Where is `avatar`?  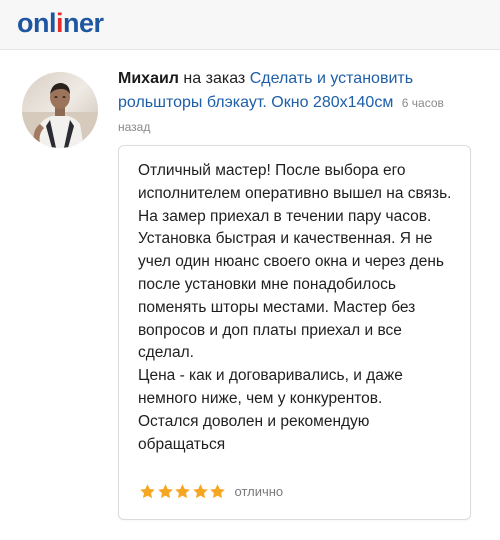
avatar is located at coordinates (60, 110).